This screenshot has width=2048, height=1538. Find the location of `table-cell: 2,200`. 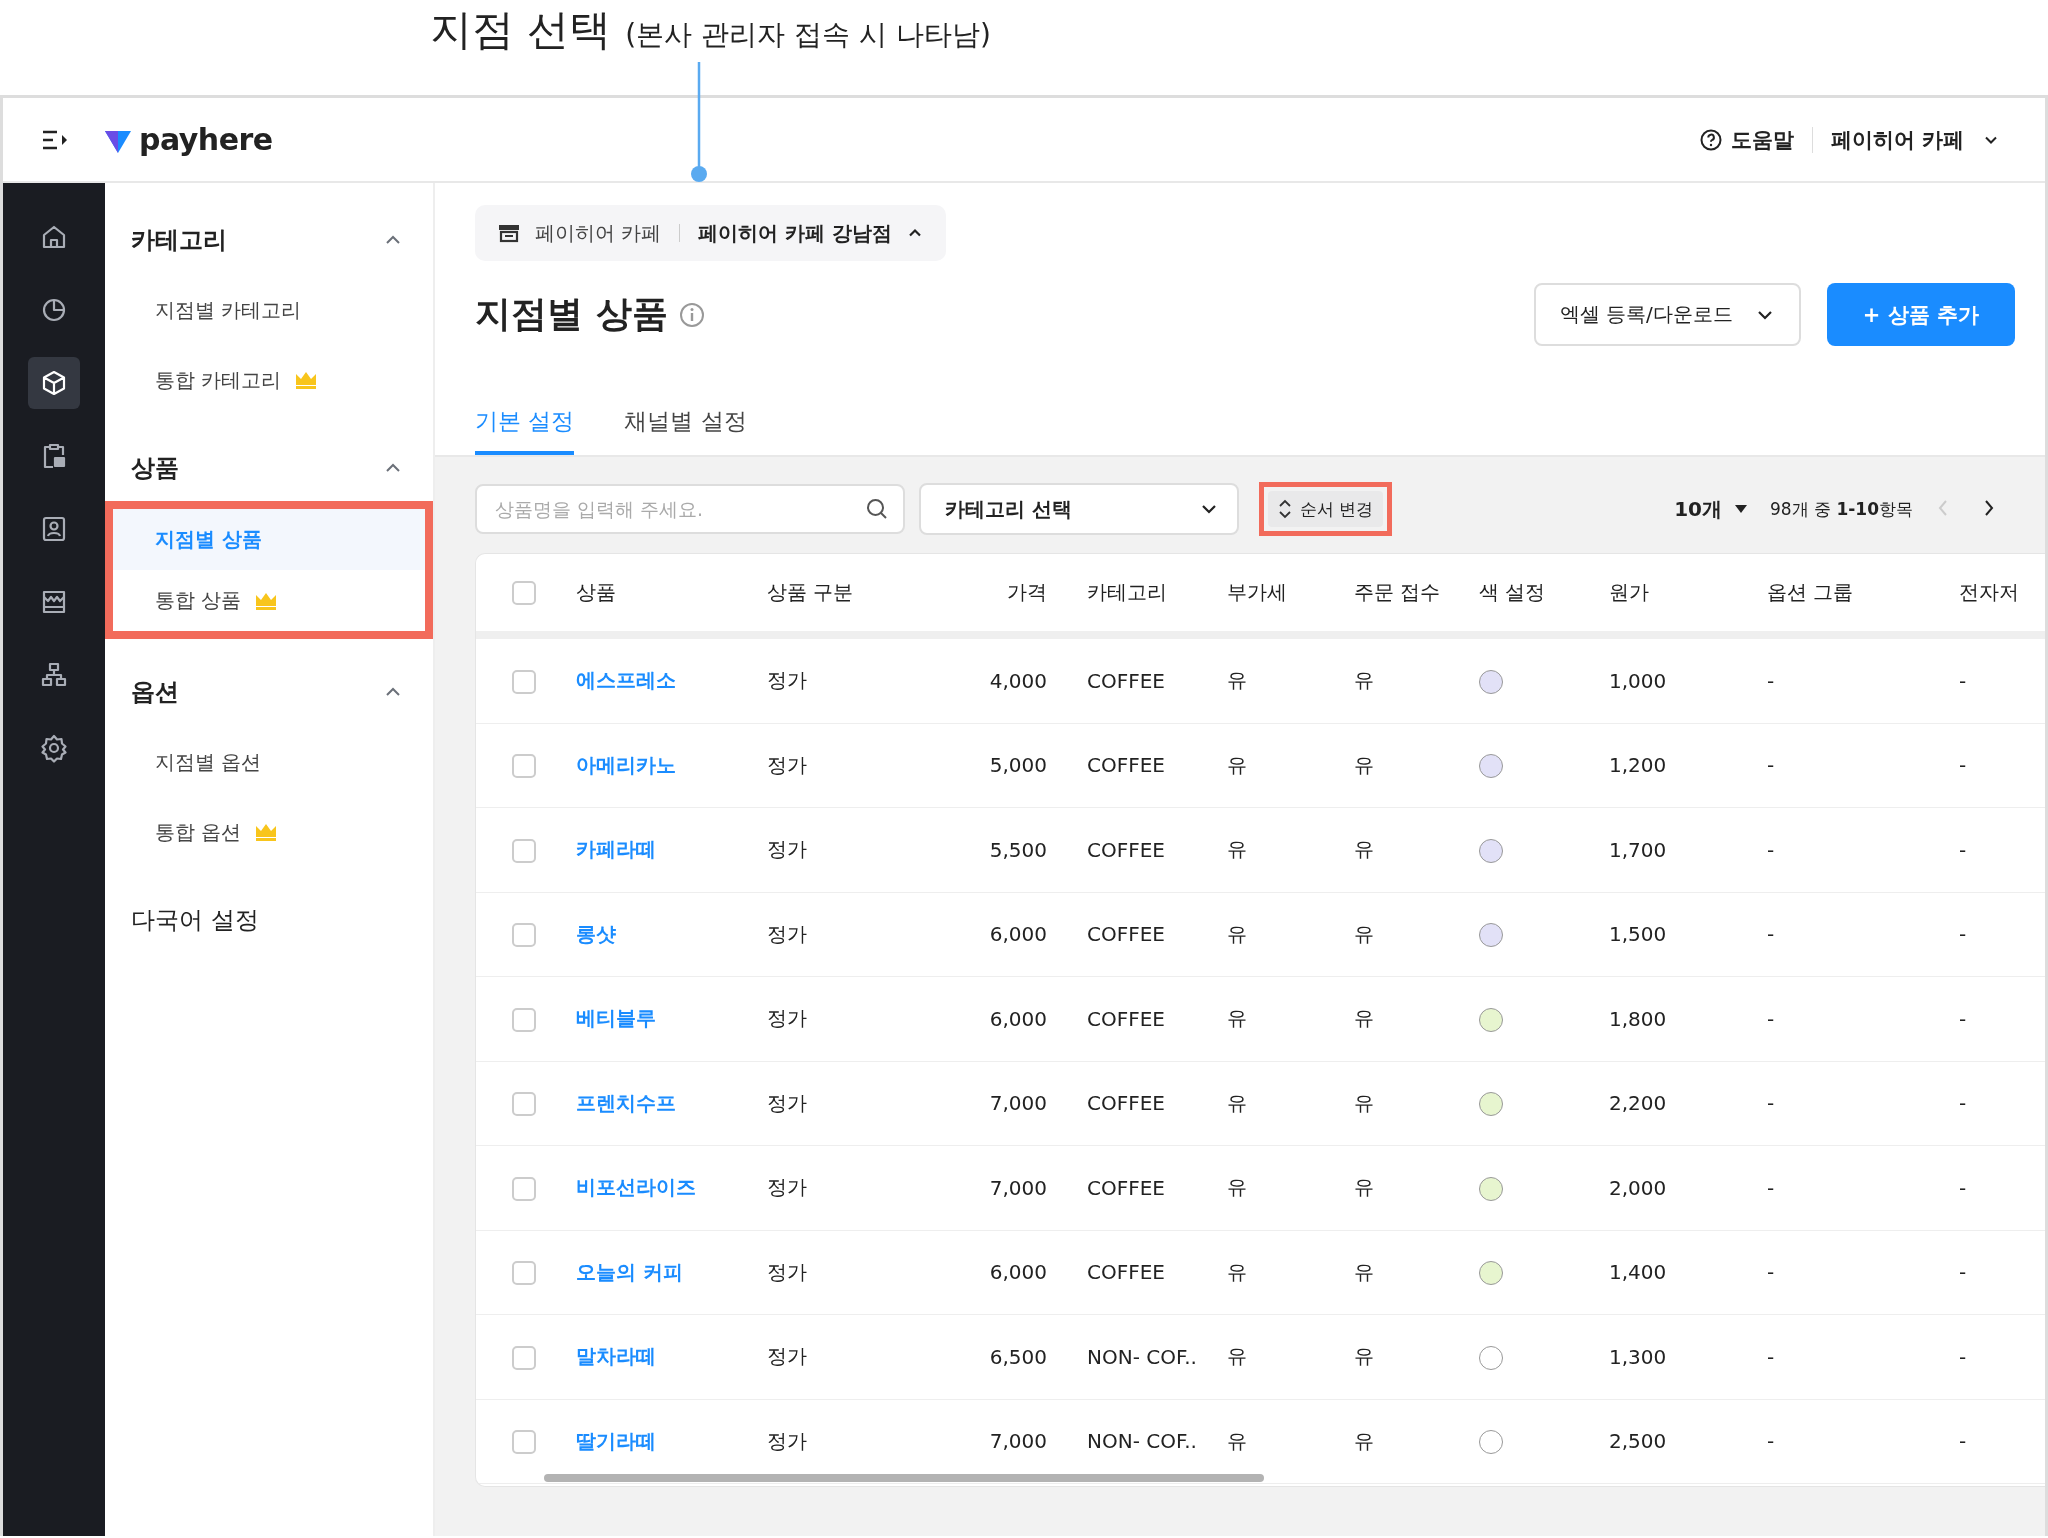

table-cell: 2,200 is located at coordinates (1638, 1103).